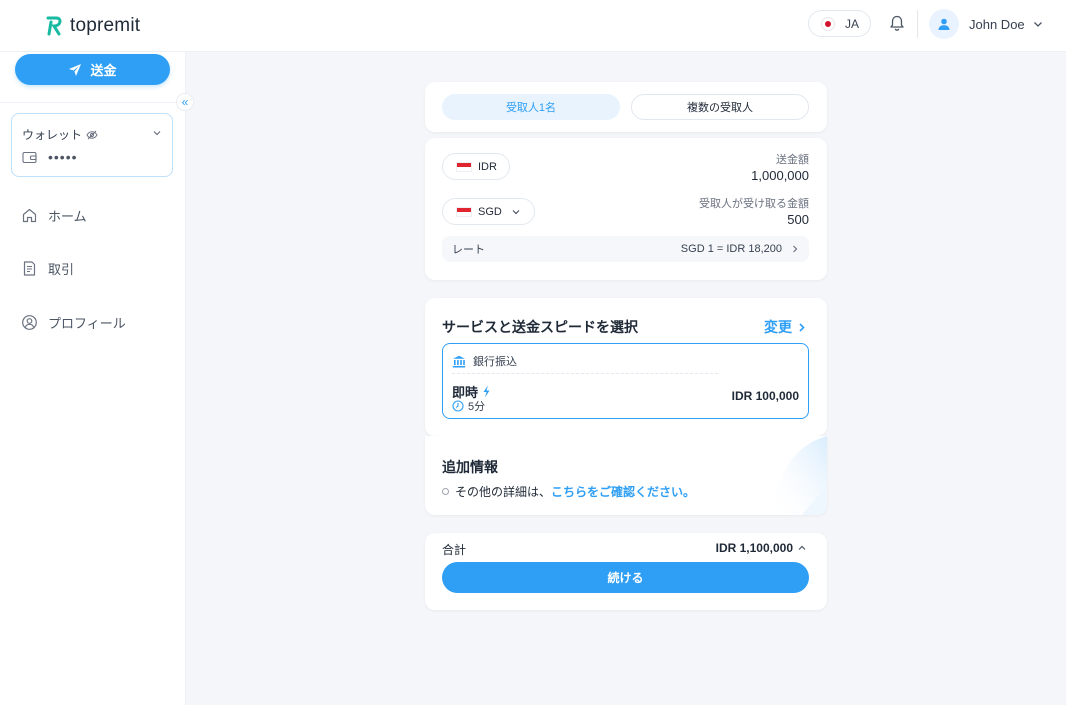  What do you see at coordinates (495, 362) in the screenshot?
I see `method-name: 銀行振込` at bounding box center [495, 362].